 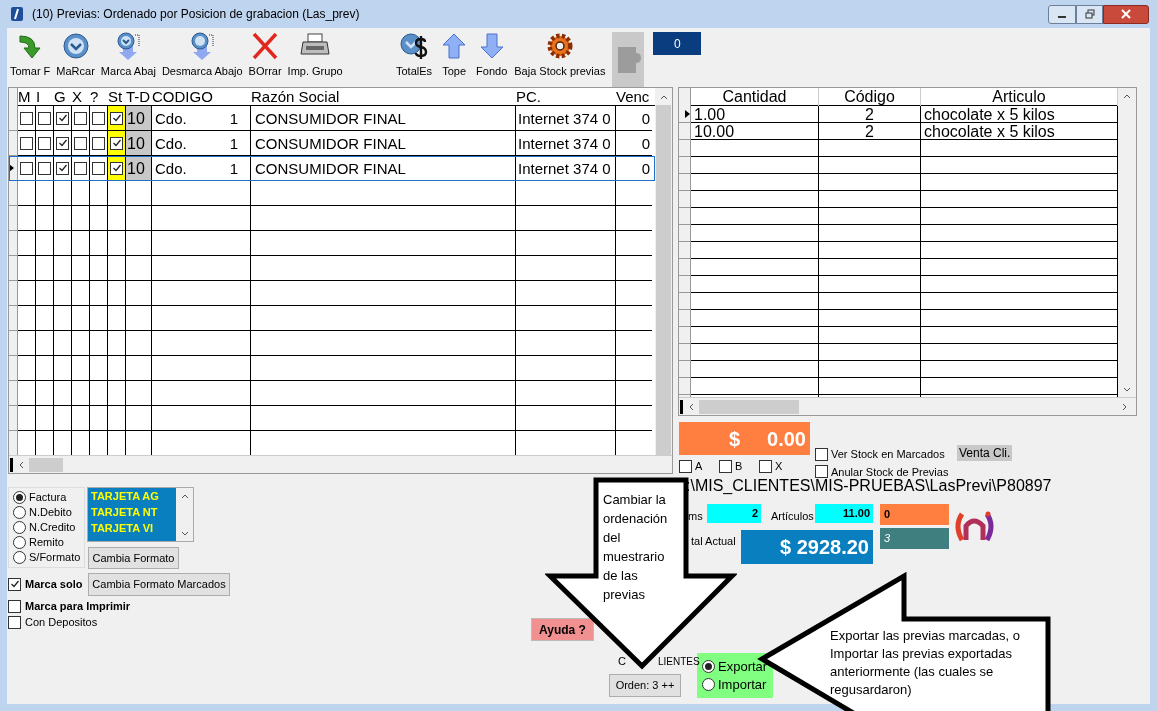 What do you see at coordinates (383, 97) in the screenshot?
I see `column-header: Razón Social` at bounding box center [383, 97].